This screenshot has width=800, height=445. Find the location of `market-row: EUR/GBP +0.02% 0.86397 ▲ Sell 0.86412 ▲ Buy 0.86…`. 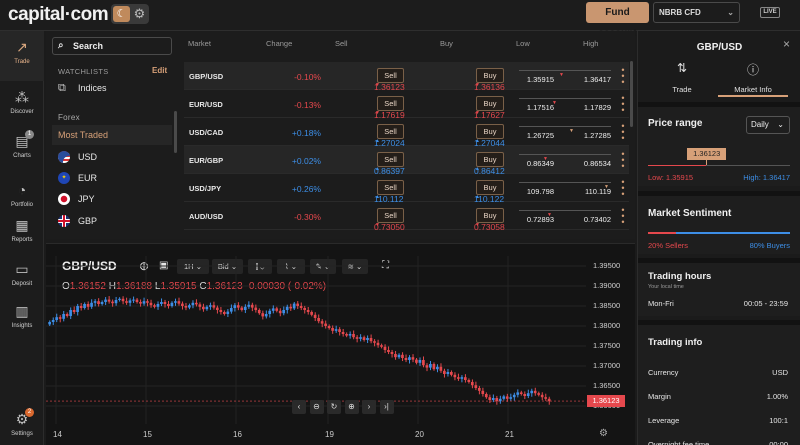

market-row: EUR/GBP +0.02% 0.86397 ▲ Sell 0.86412 ▲ Buy 0.86… is located at coordinates (406, 161).